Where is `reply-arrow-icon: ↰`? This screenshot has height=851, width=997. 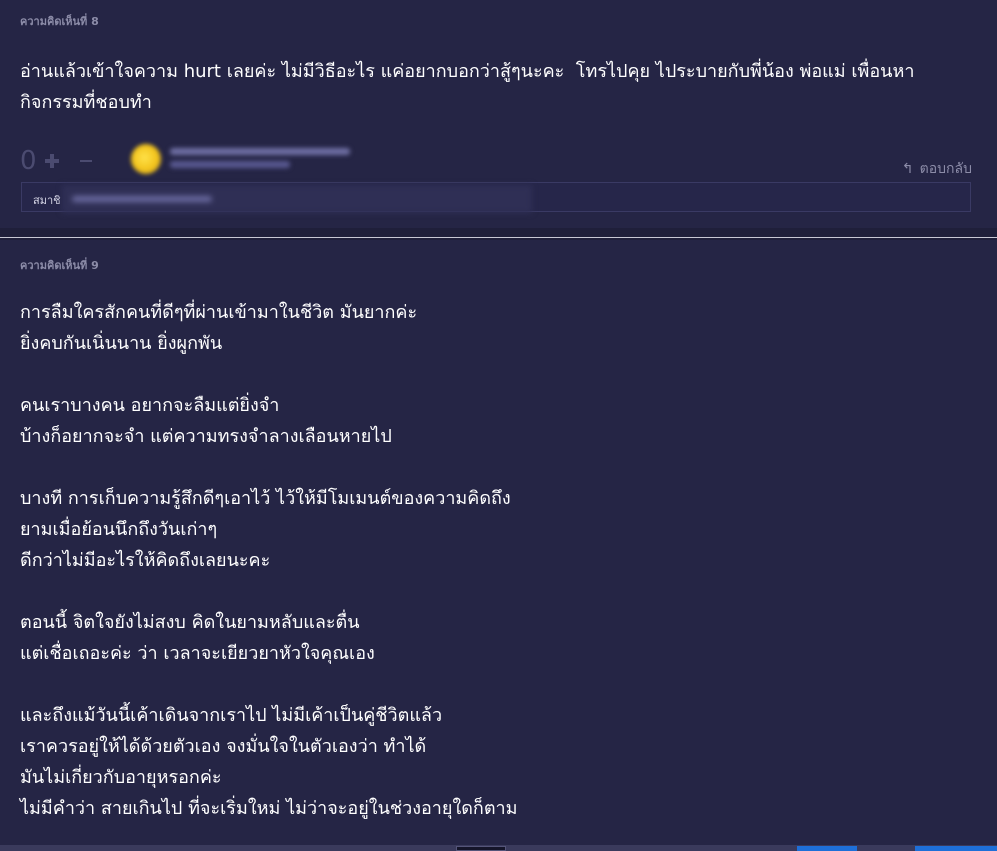
reply-arrow-icon: ↰ is located at coordinates (907, 169).